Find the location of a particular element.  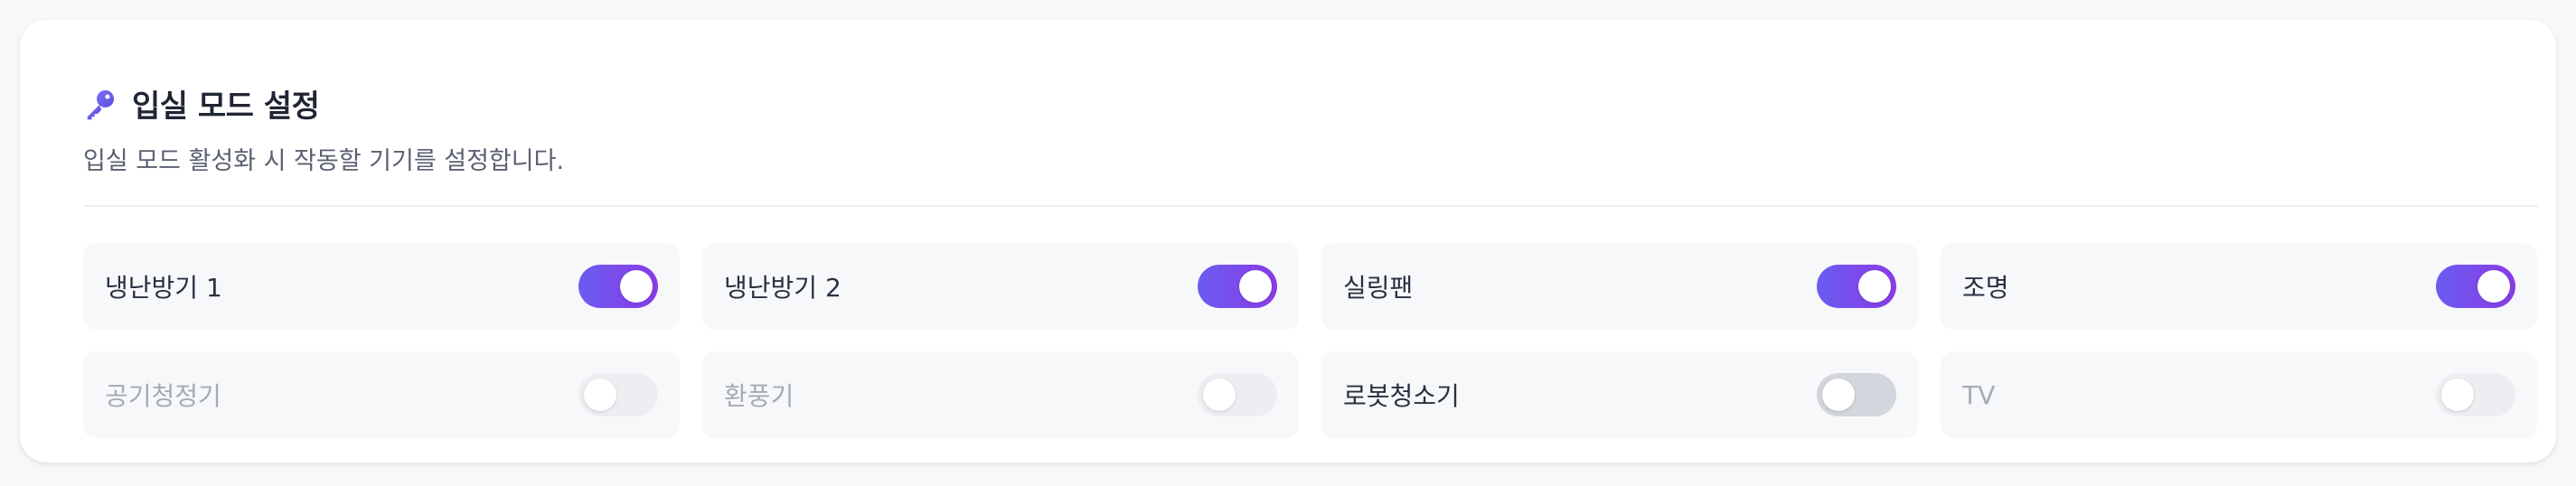

page-subtitle: 입실 모드 활성화 시 작동할 기기를 설정합니다. is located at coordinates (324, 161).